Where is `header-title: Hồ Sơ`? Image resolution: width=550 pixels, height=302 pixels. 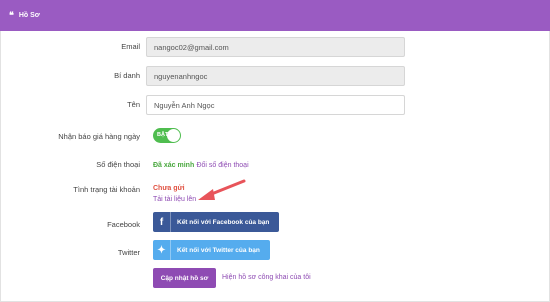
header-title: Hồ Sơ is located at coordinates (29, 15).